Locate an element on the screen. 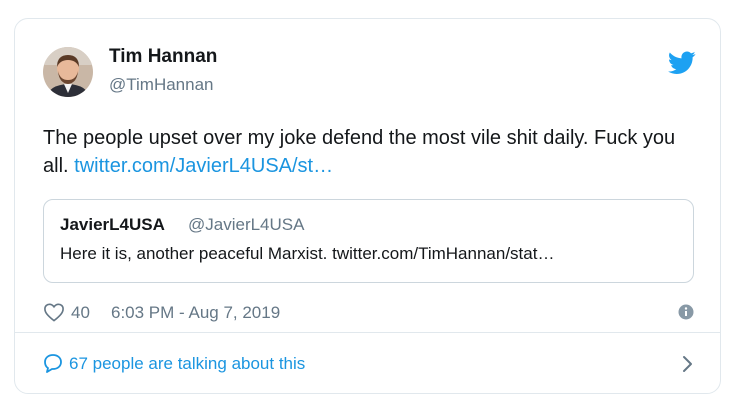  conversation-link: 67 people are talking about this is located at coordinates (368, 364).